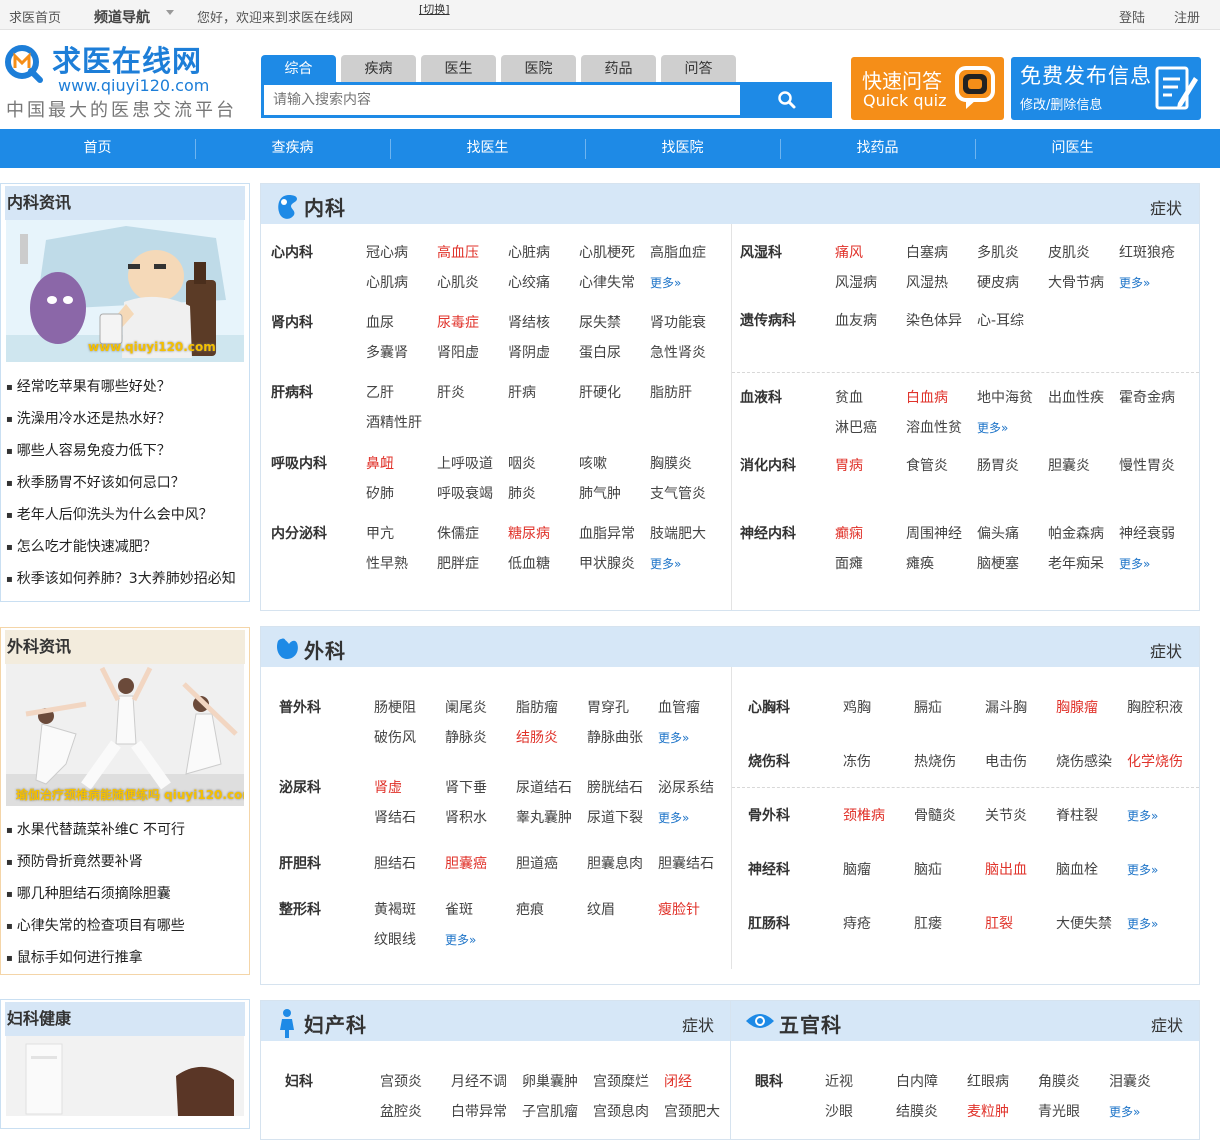 The image size is (1220, 1140). I want to click on disease-link: 脂肪肝, so click(671, 392).